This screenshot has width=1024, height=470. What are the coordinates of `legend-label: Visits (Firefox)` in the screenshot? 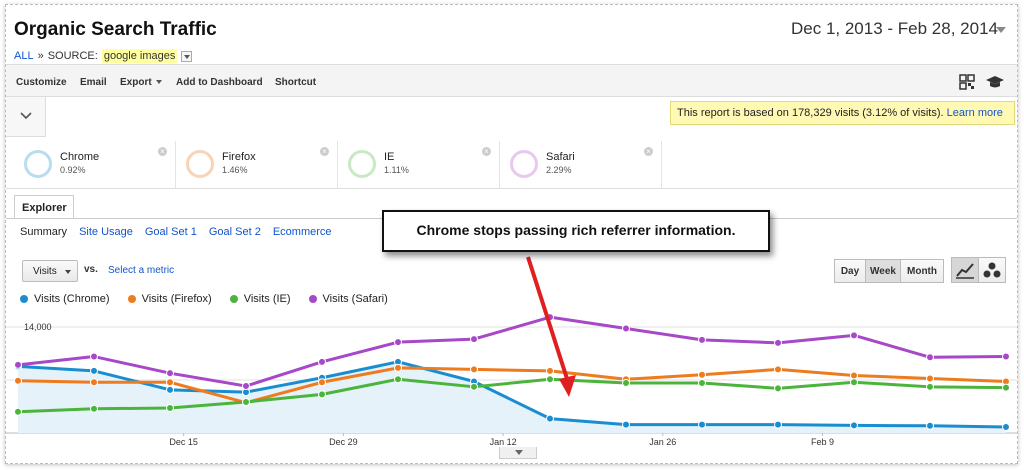 It's located at (176, 299).